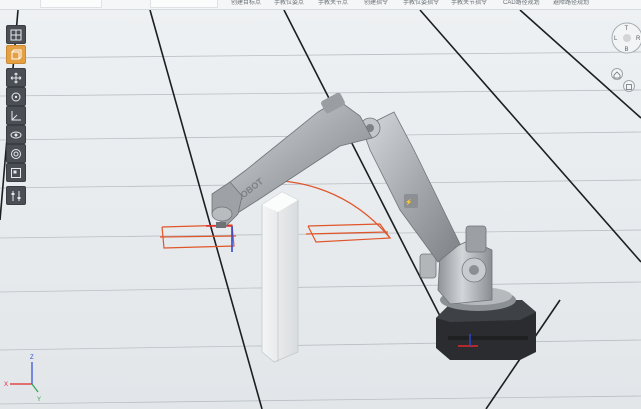  I want to click on layout-grid-button, so click(16, 34).